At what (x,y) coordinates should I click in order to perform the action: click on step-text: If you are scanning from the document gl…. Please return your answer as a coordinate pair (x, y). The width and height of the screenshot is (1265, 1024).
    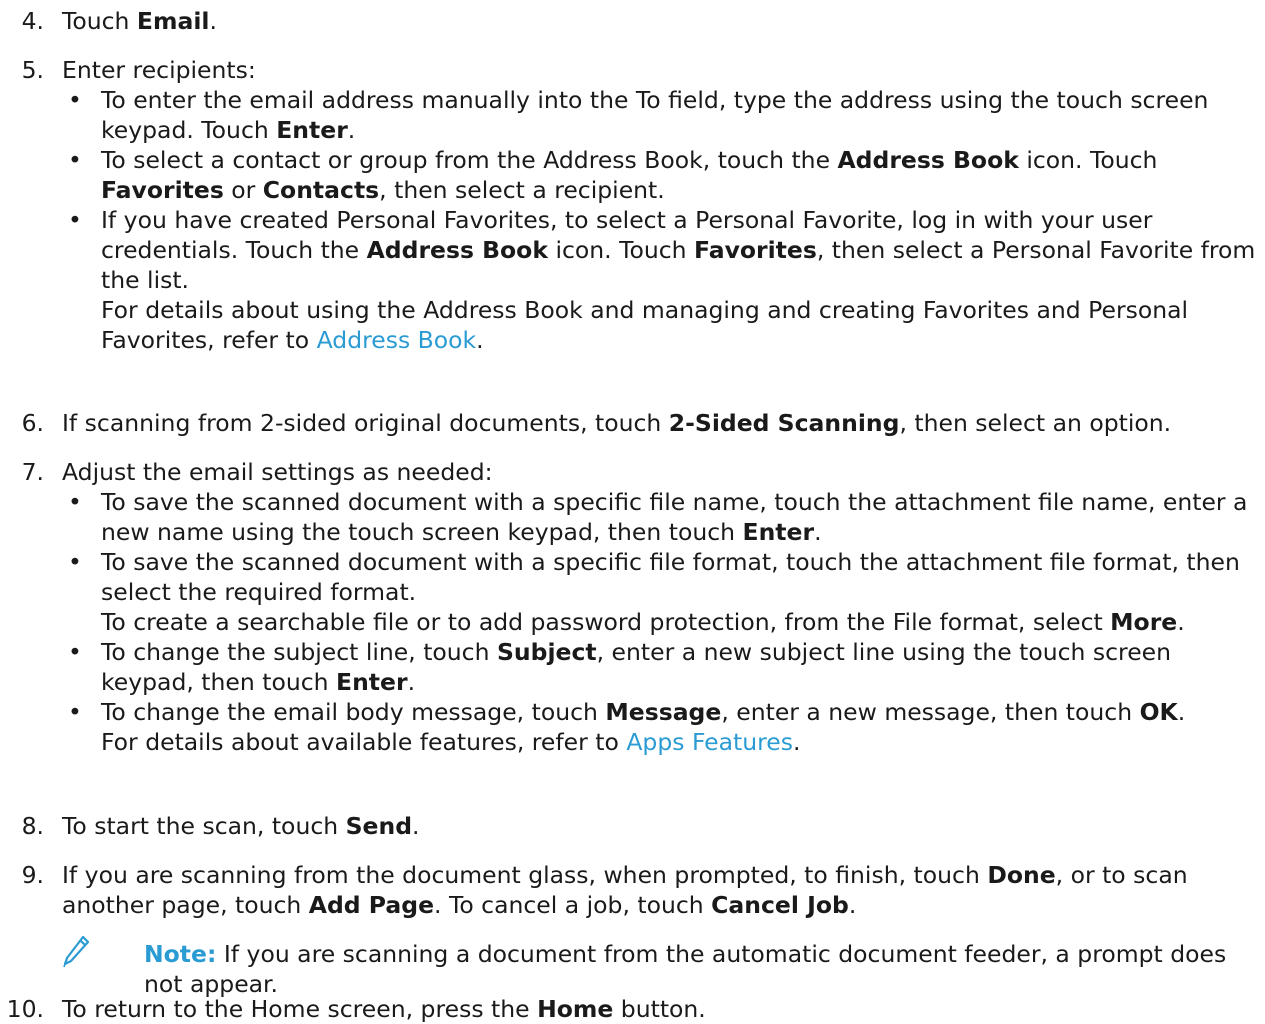
    Looking at the image, I should click on (625, 890).